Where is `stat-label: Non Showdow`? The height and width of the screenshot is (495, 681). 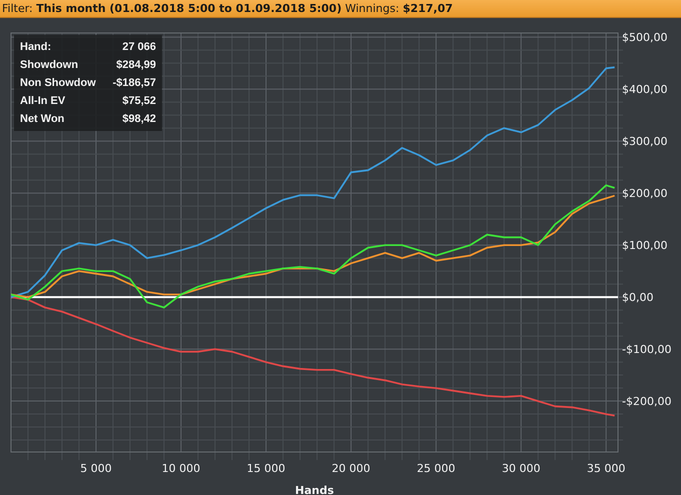
stat-label: Non Showdow is located at coordinates (58, 83).